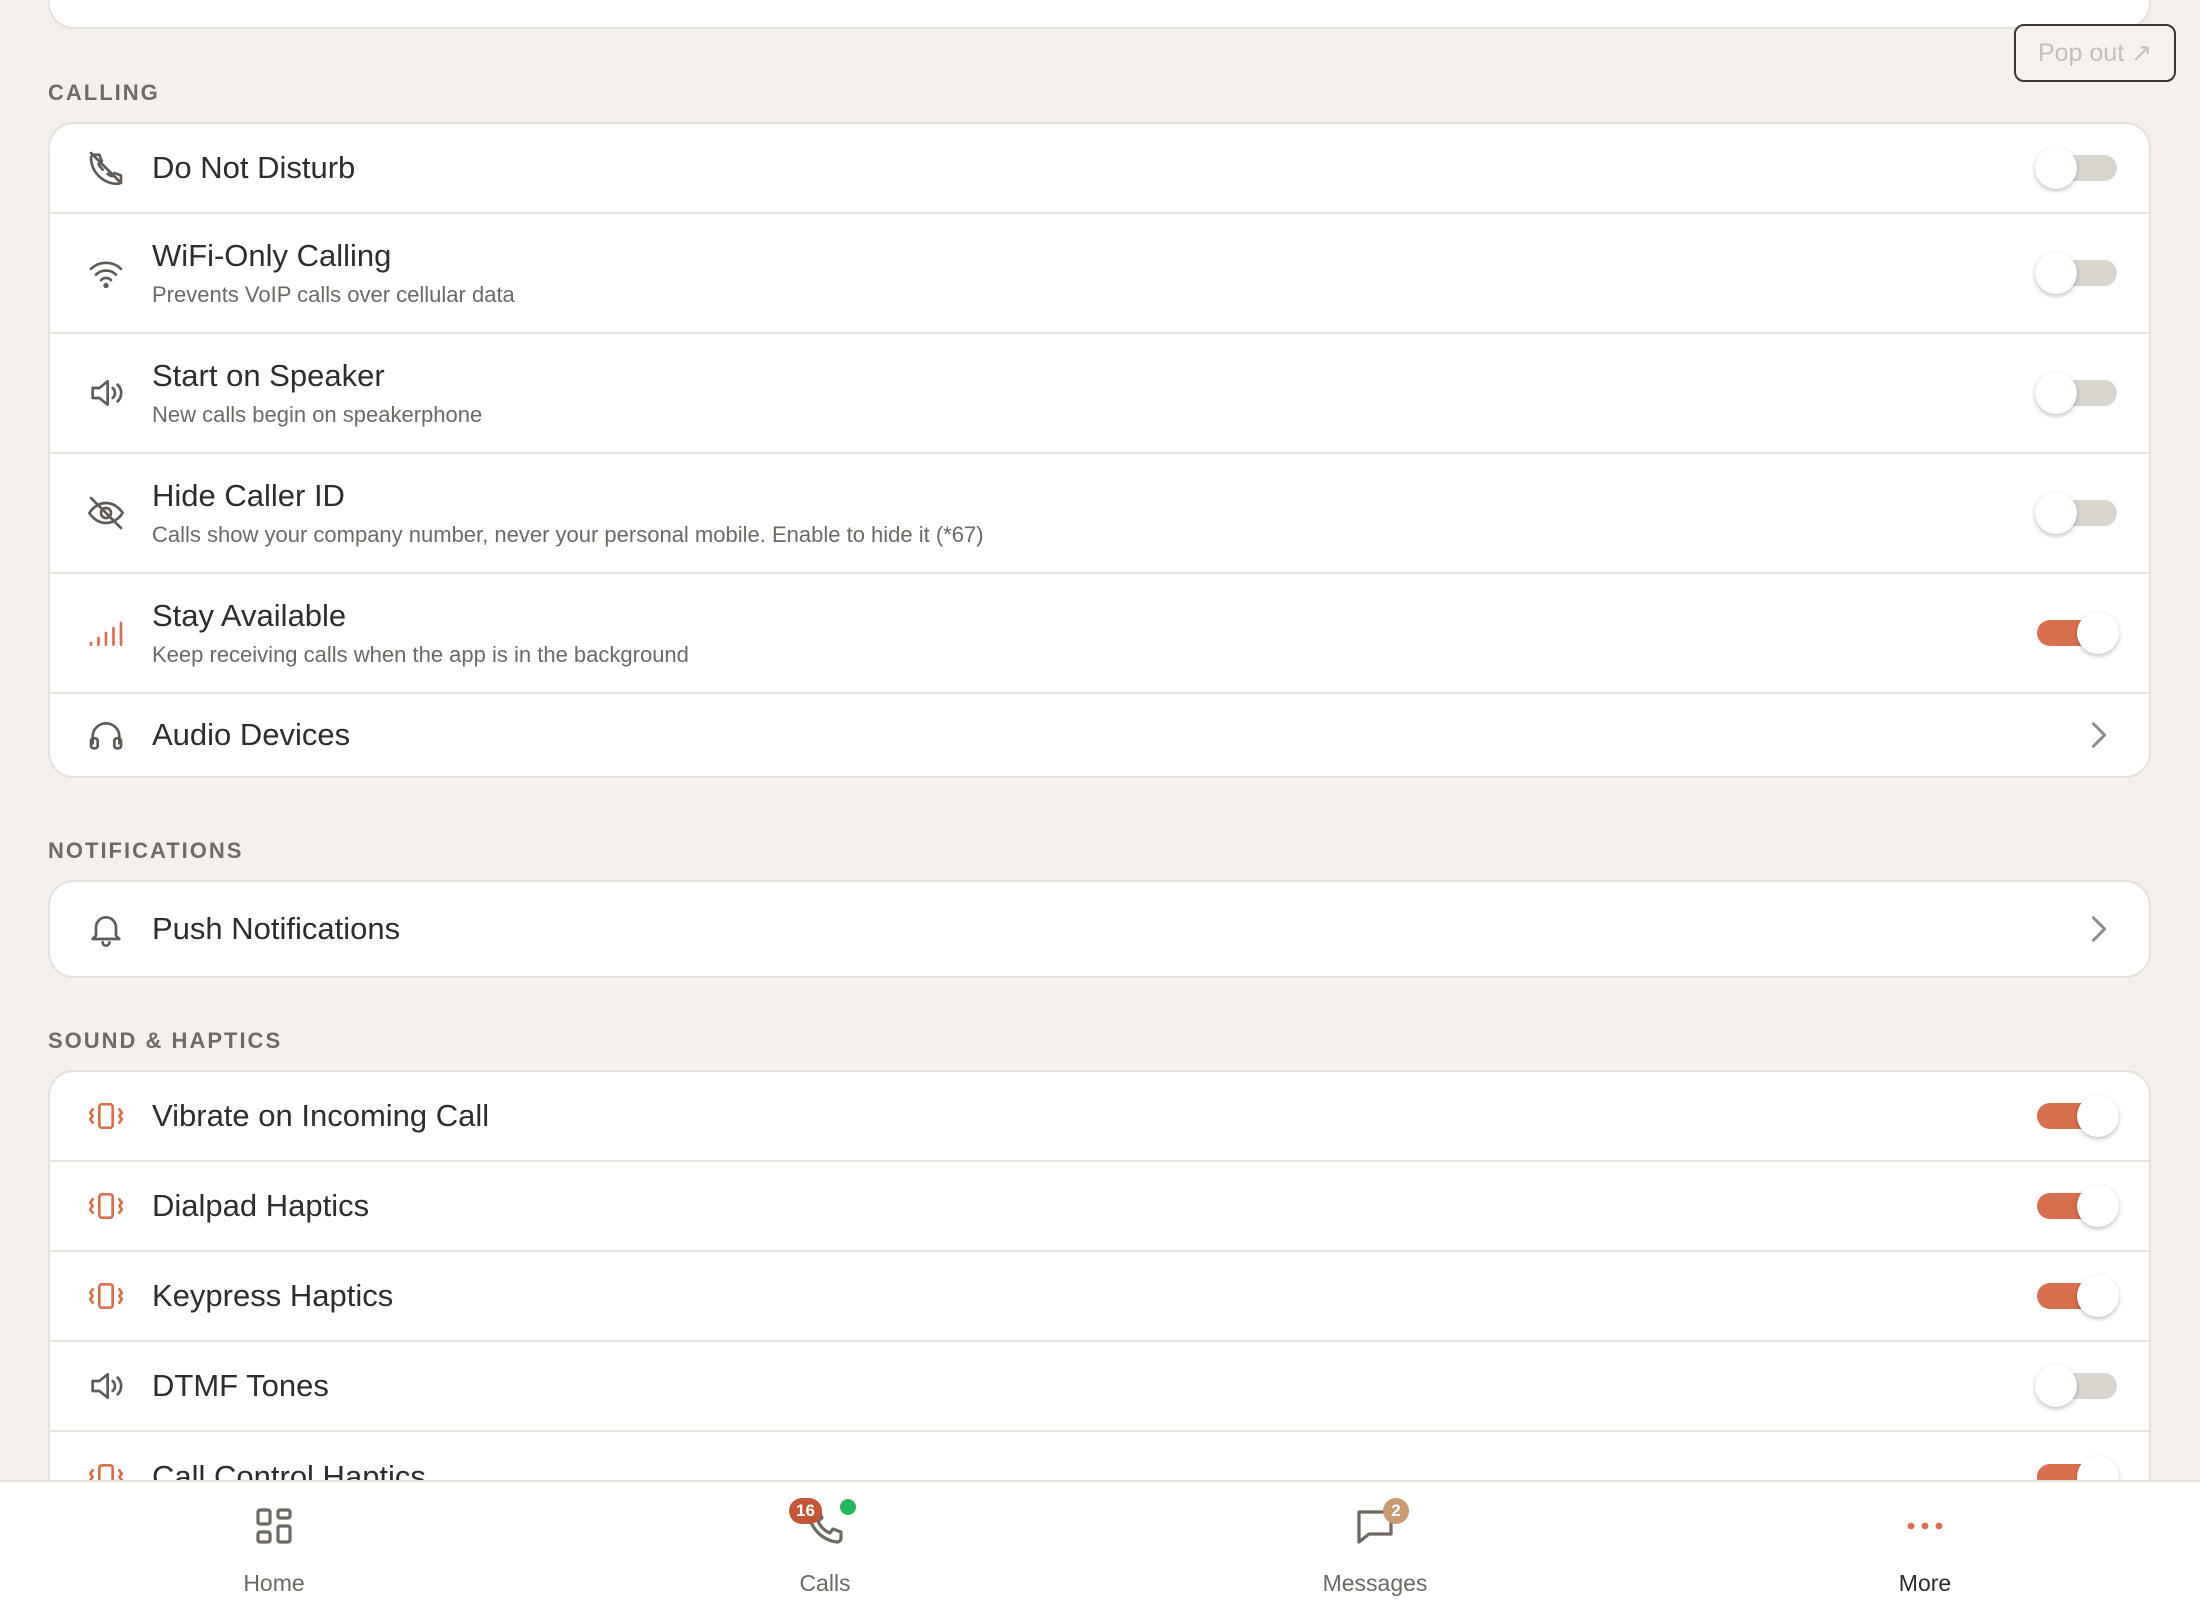 The width and height of the screenshot is (2200, 1600). What do you see at coordinates (106, 929) in the screenshot?
I see `bell-icon` at bounding box center [106, 929].